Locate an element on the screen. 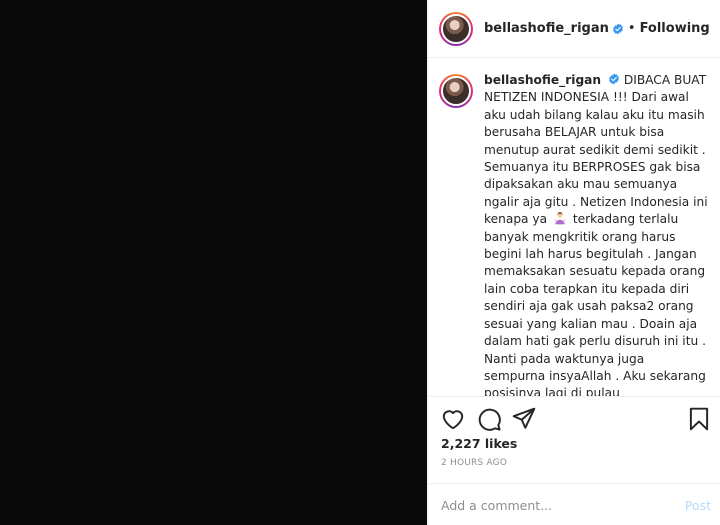 The width and height of the screenshot is (720, 525). post-actions-section: 2,227 likes 2 HOURS AGO Post is located at coordinates (574, 460).